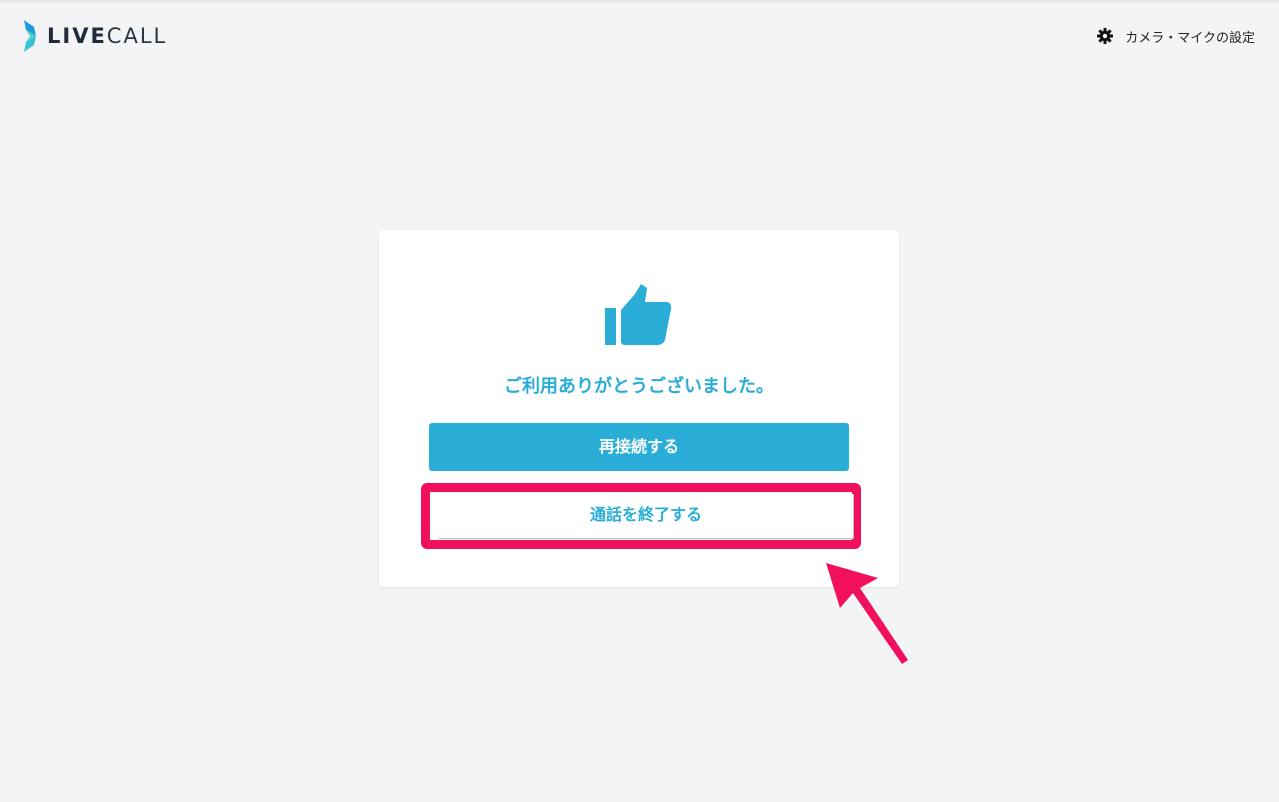  I want to click on logo-text: LIVECALL, so click(107, 36).